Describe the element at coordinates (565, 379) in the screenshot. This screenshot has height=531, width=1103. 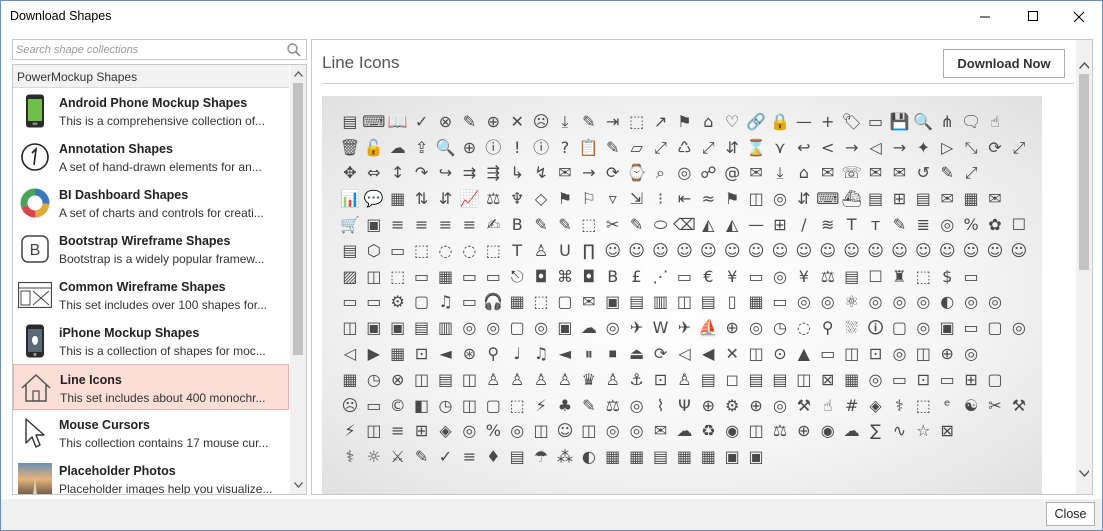
I see `preview-icon: ♙` at that location.